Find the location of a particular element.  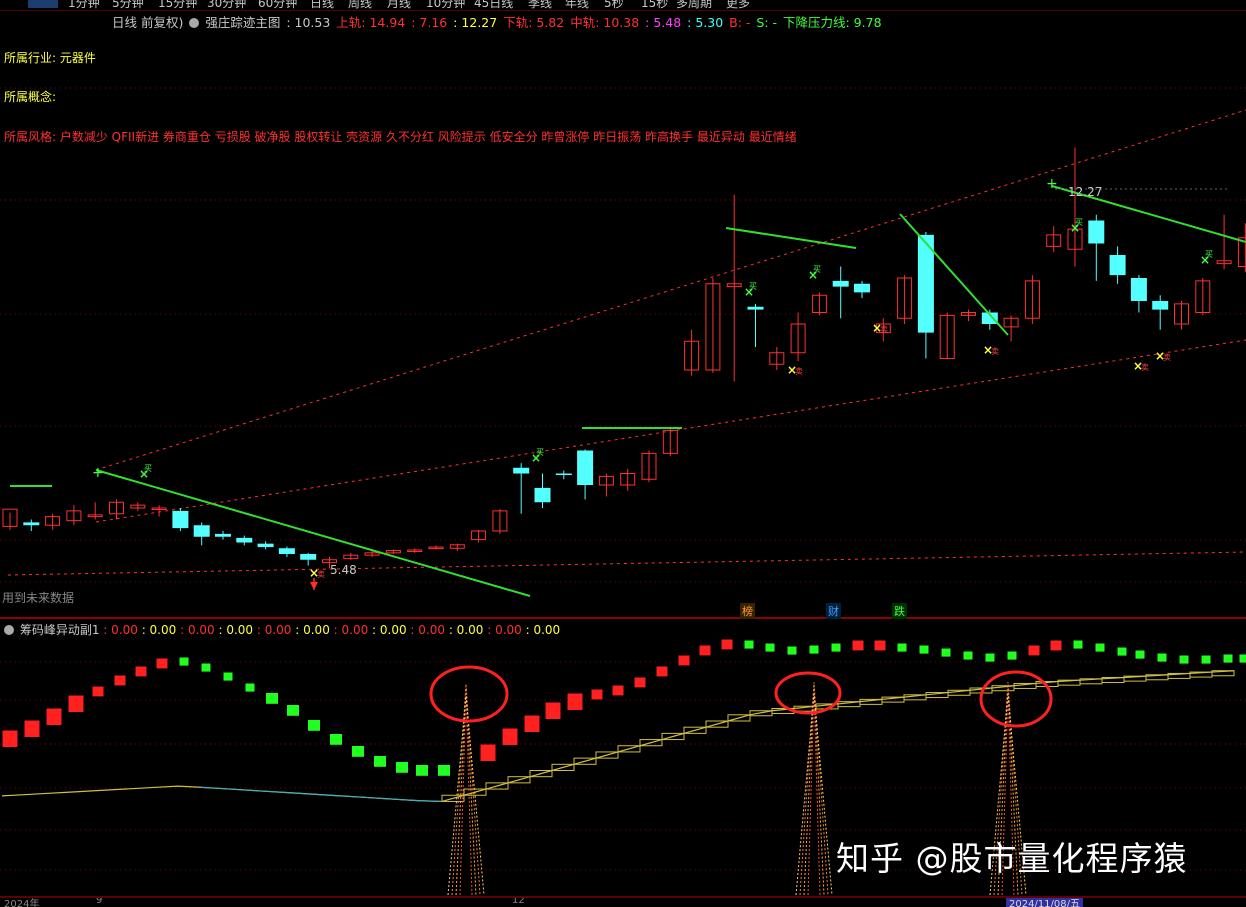

high-price-label: 12.27 is located at coordinates (1085, 192).